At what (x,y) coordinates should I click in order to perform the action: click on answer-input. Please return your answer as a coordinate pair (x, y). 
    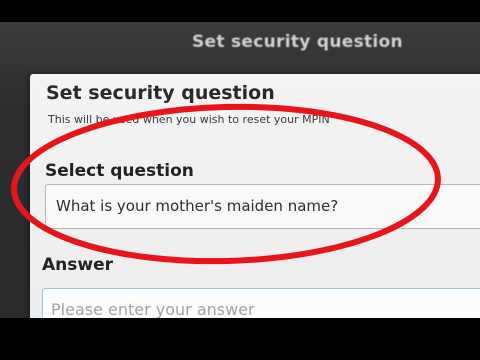
    Looking at the image, I should click on (261, 309).